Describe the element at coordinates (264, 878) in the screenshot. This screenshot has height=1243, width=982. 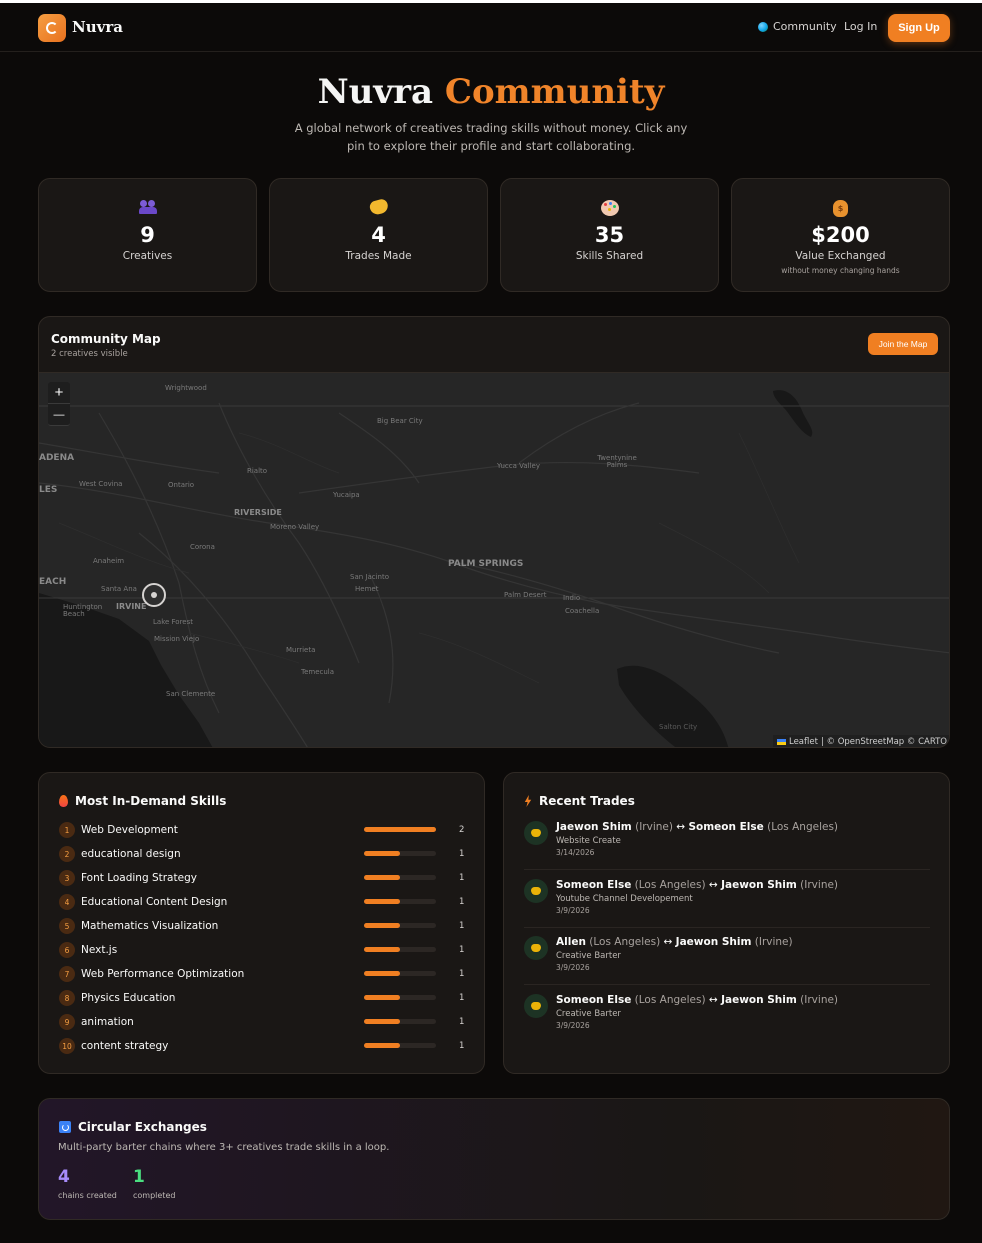
I see `skill-row: 3 Font Loading Strategy 1` at that location.